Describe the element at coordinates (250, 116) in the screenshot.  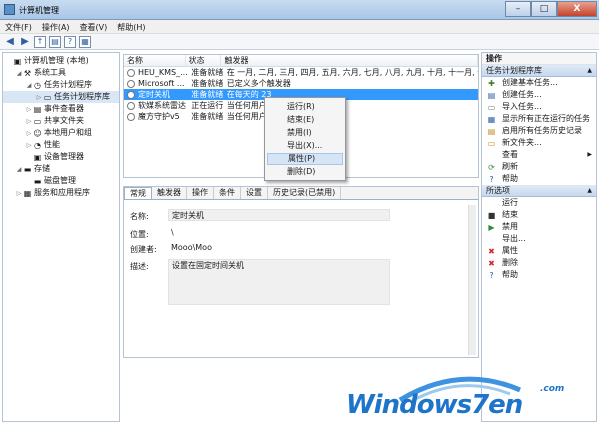
I see `task-trigger: 当任何用户登` at that location.